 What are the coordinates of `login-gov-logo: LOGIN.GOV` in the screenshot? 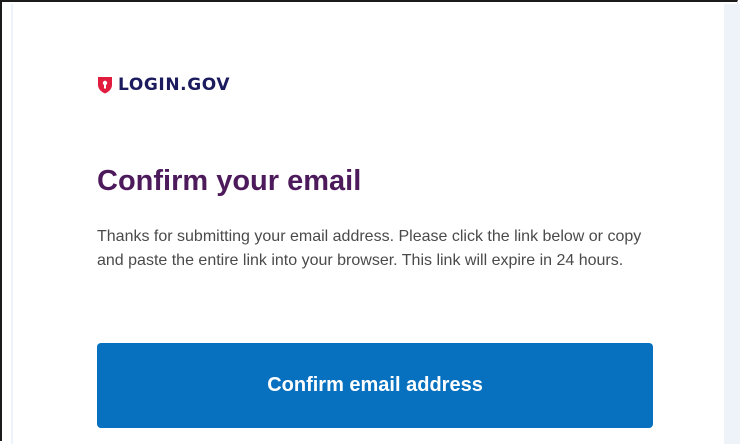 It's located at (163, 85).